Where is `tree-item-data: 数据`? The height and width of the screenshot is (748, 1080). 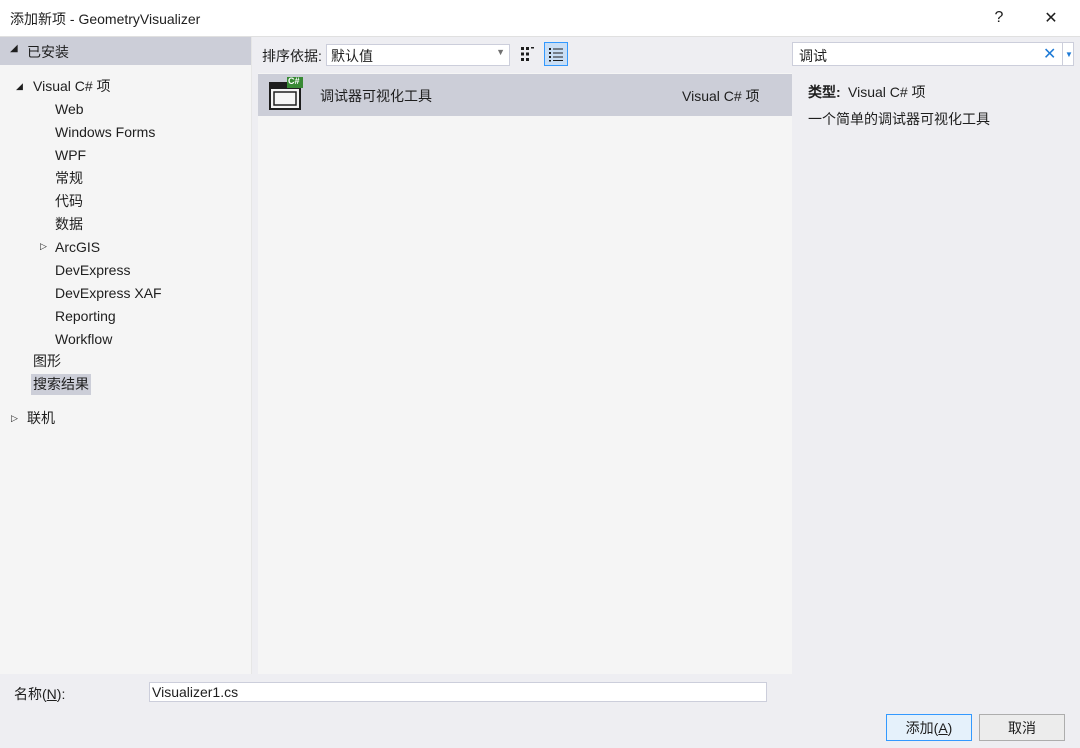 tree-item-data: 数据 is located at coordinates (69, 224).